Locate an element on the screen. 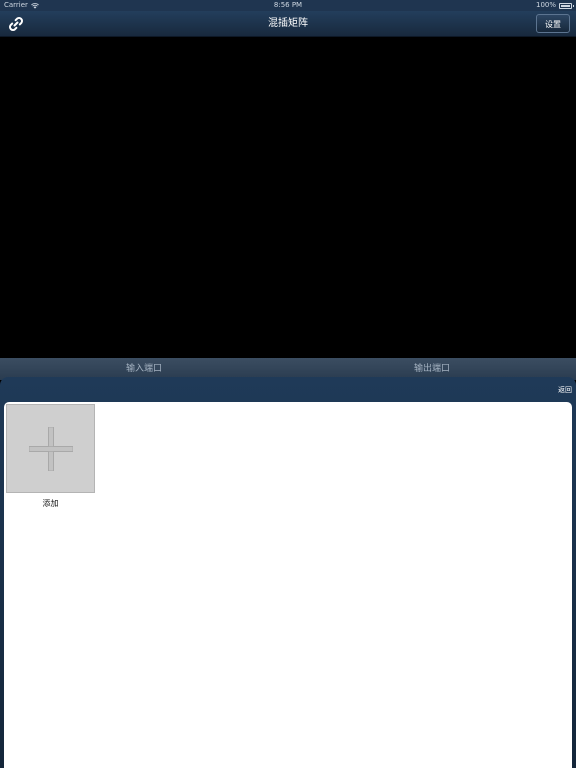 This screenshot has width=576, height=768. plus-icon is located at coordinates (51, 449).